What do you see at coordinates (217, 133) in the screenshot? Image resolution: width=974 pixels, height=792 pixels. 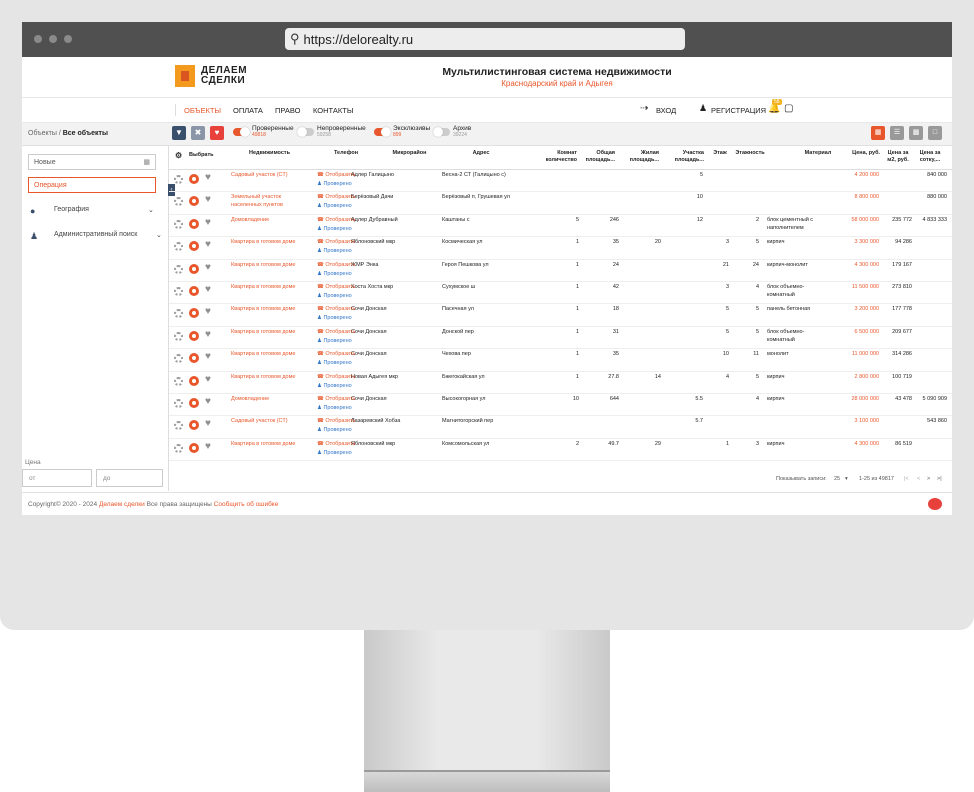 I see `favorites-button: ♥` at bounding box center [217, 133].